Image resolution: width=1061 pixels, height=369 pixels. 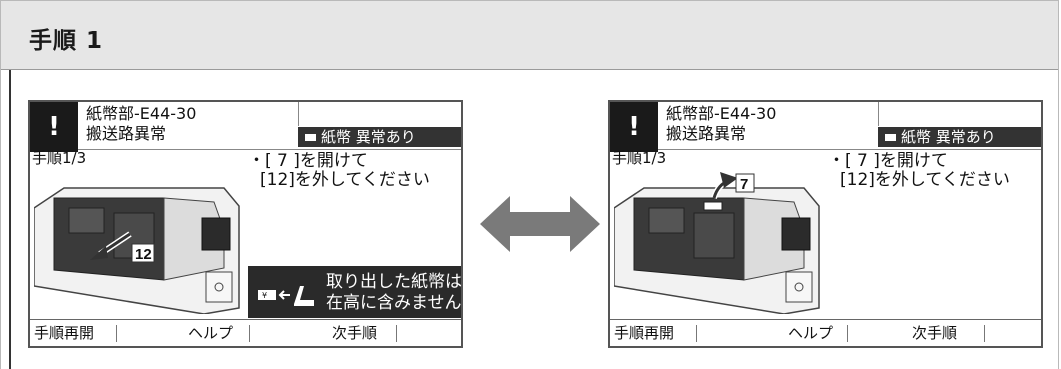 I want to click on double-arrow-icon, so click(x=540, y=224).